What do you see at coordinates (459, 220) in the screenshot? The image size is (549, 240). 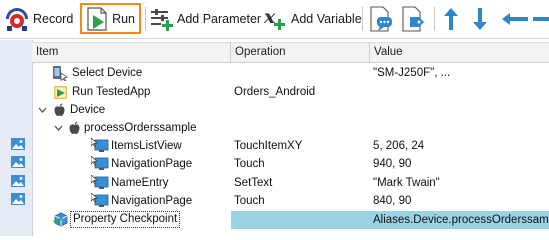 I see `value-cell: Aliases.Device.processOrderssample` at bounding box center [459, 220].